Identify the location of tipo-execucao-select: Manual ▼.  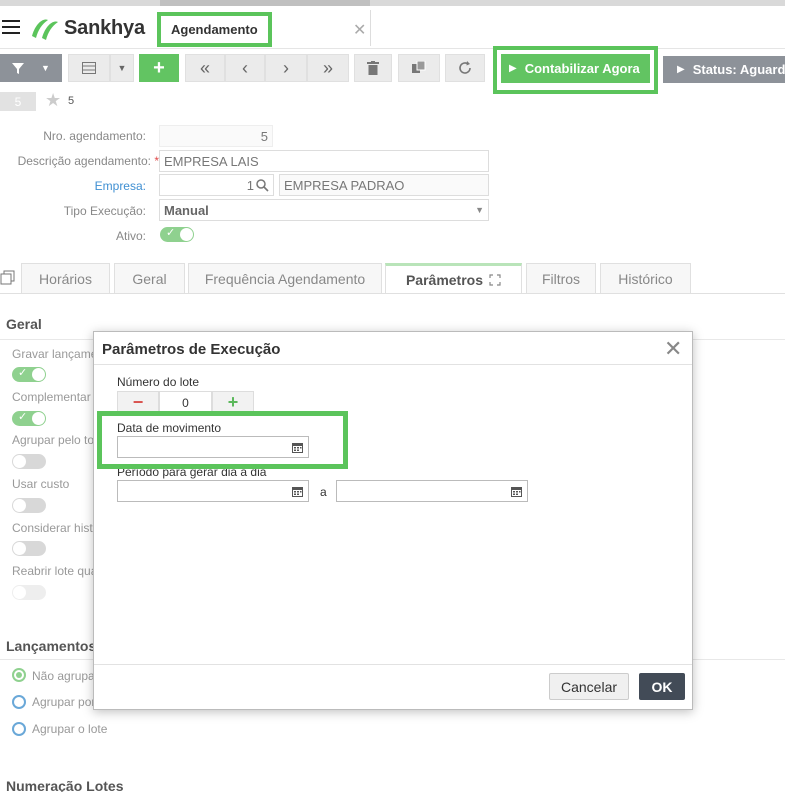
(324, 210).